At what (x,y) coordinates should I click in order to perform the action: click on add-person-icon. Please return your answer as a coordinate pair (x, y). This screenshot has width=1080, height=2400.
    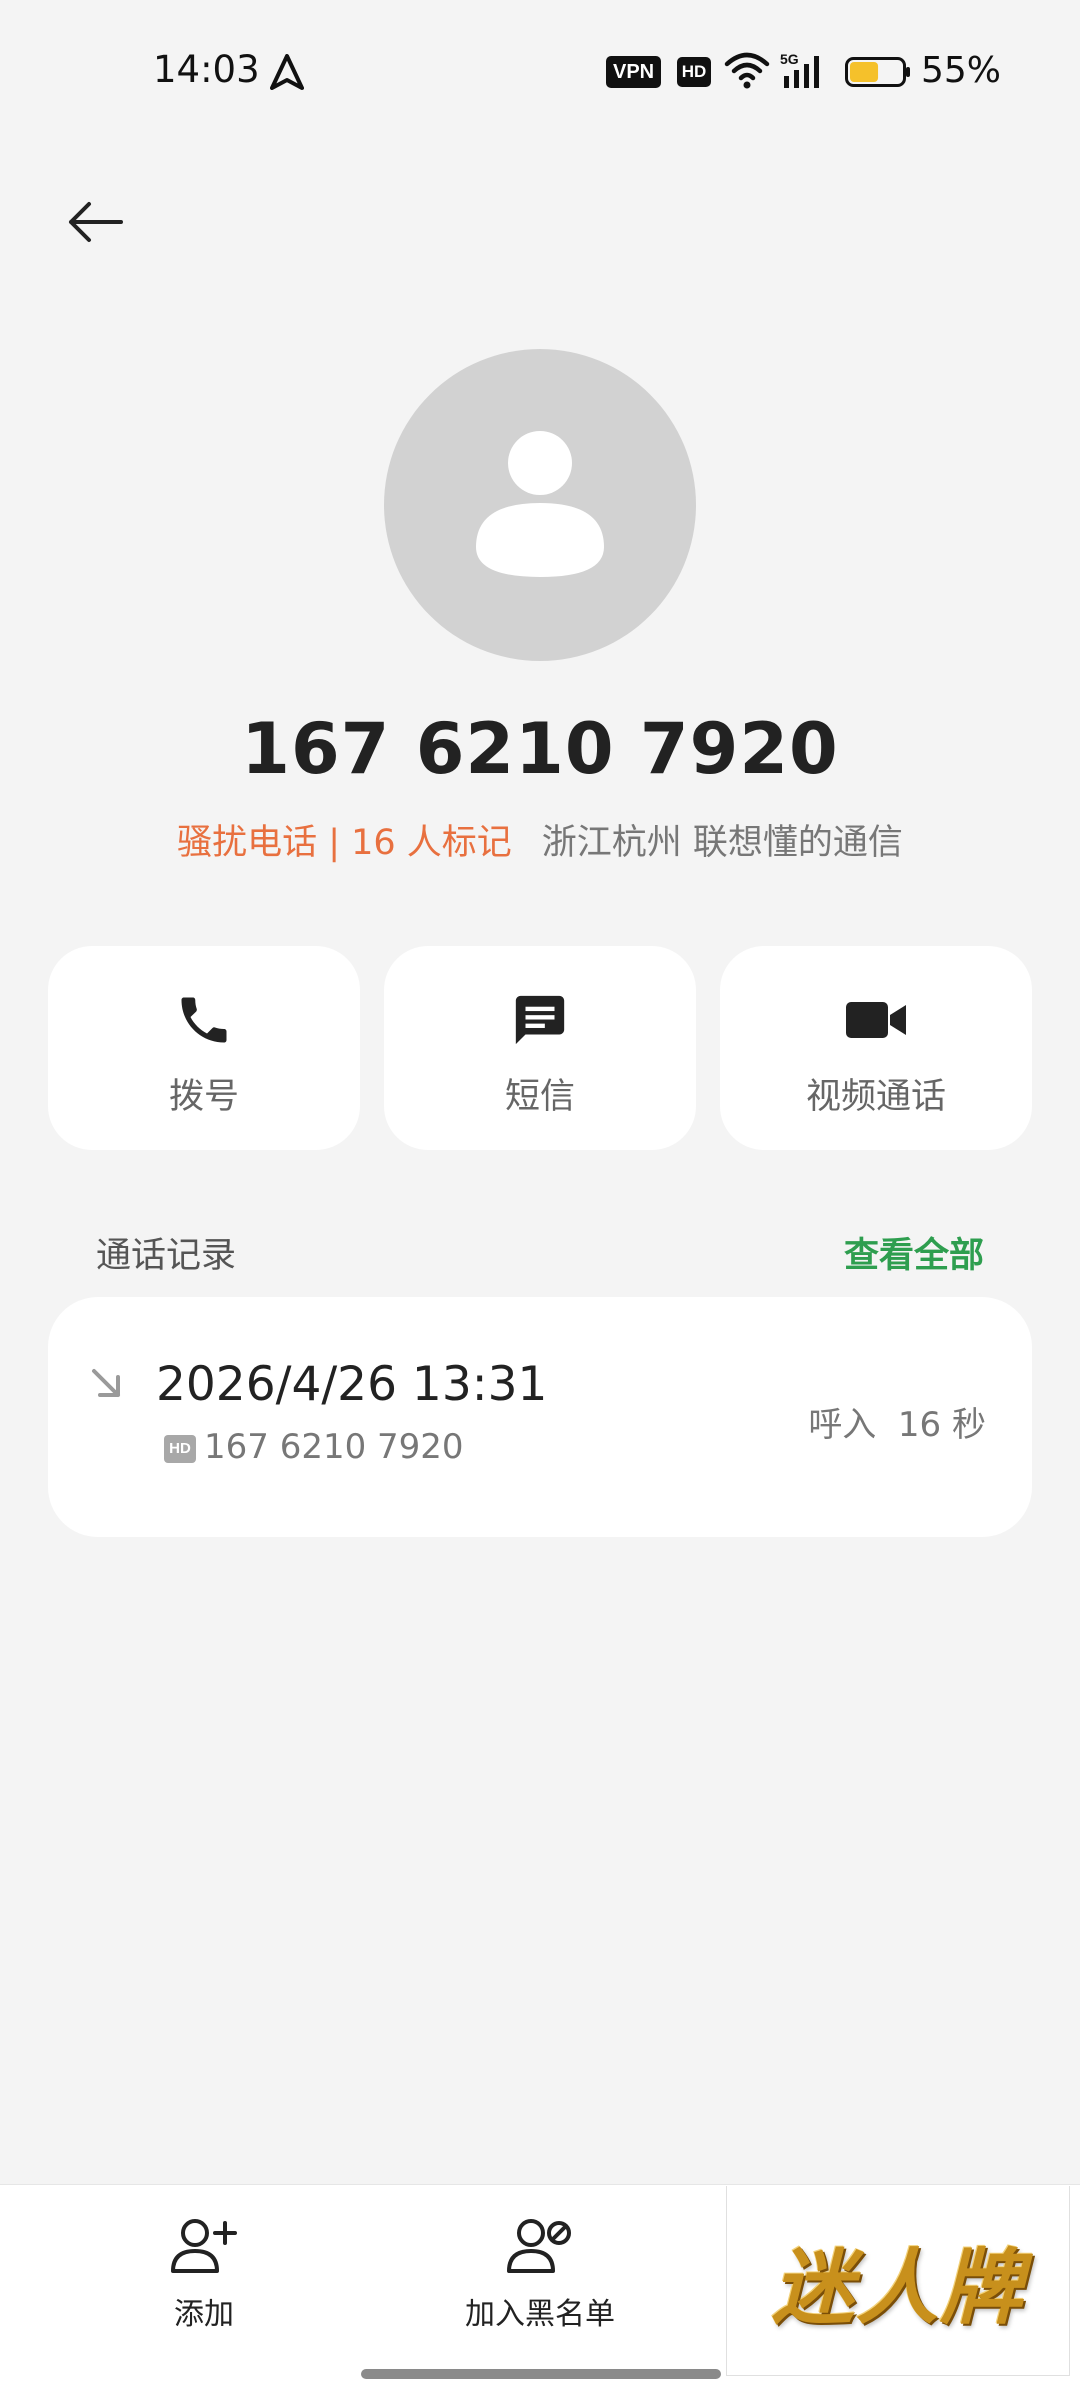
    Looking at the image, I should click on (204, 2246).